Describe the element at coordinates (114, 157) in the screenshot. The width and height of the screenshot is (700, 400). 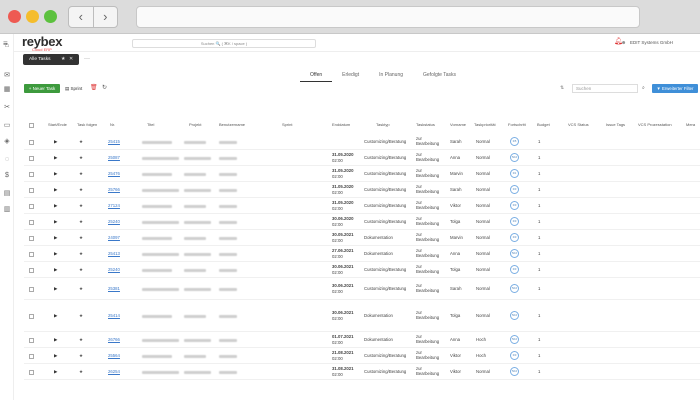
I see `task-number-link: 25087` at that location.